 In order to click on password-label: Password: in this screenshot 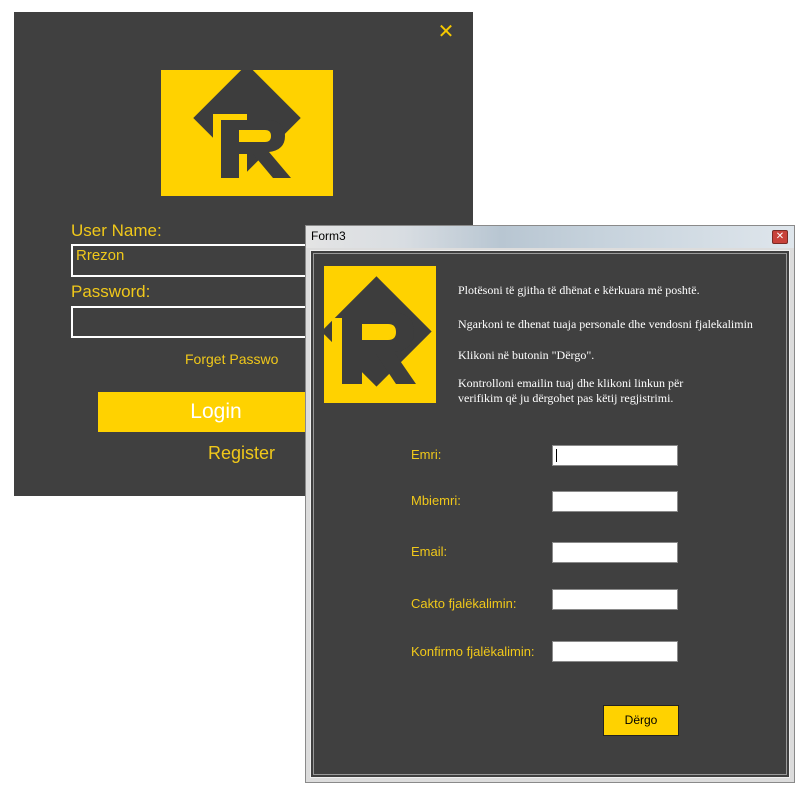, I will do `click(111, 291)`.